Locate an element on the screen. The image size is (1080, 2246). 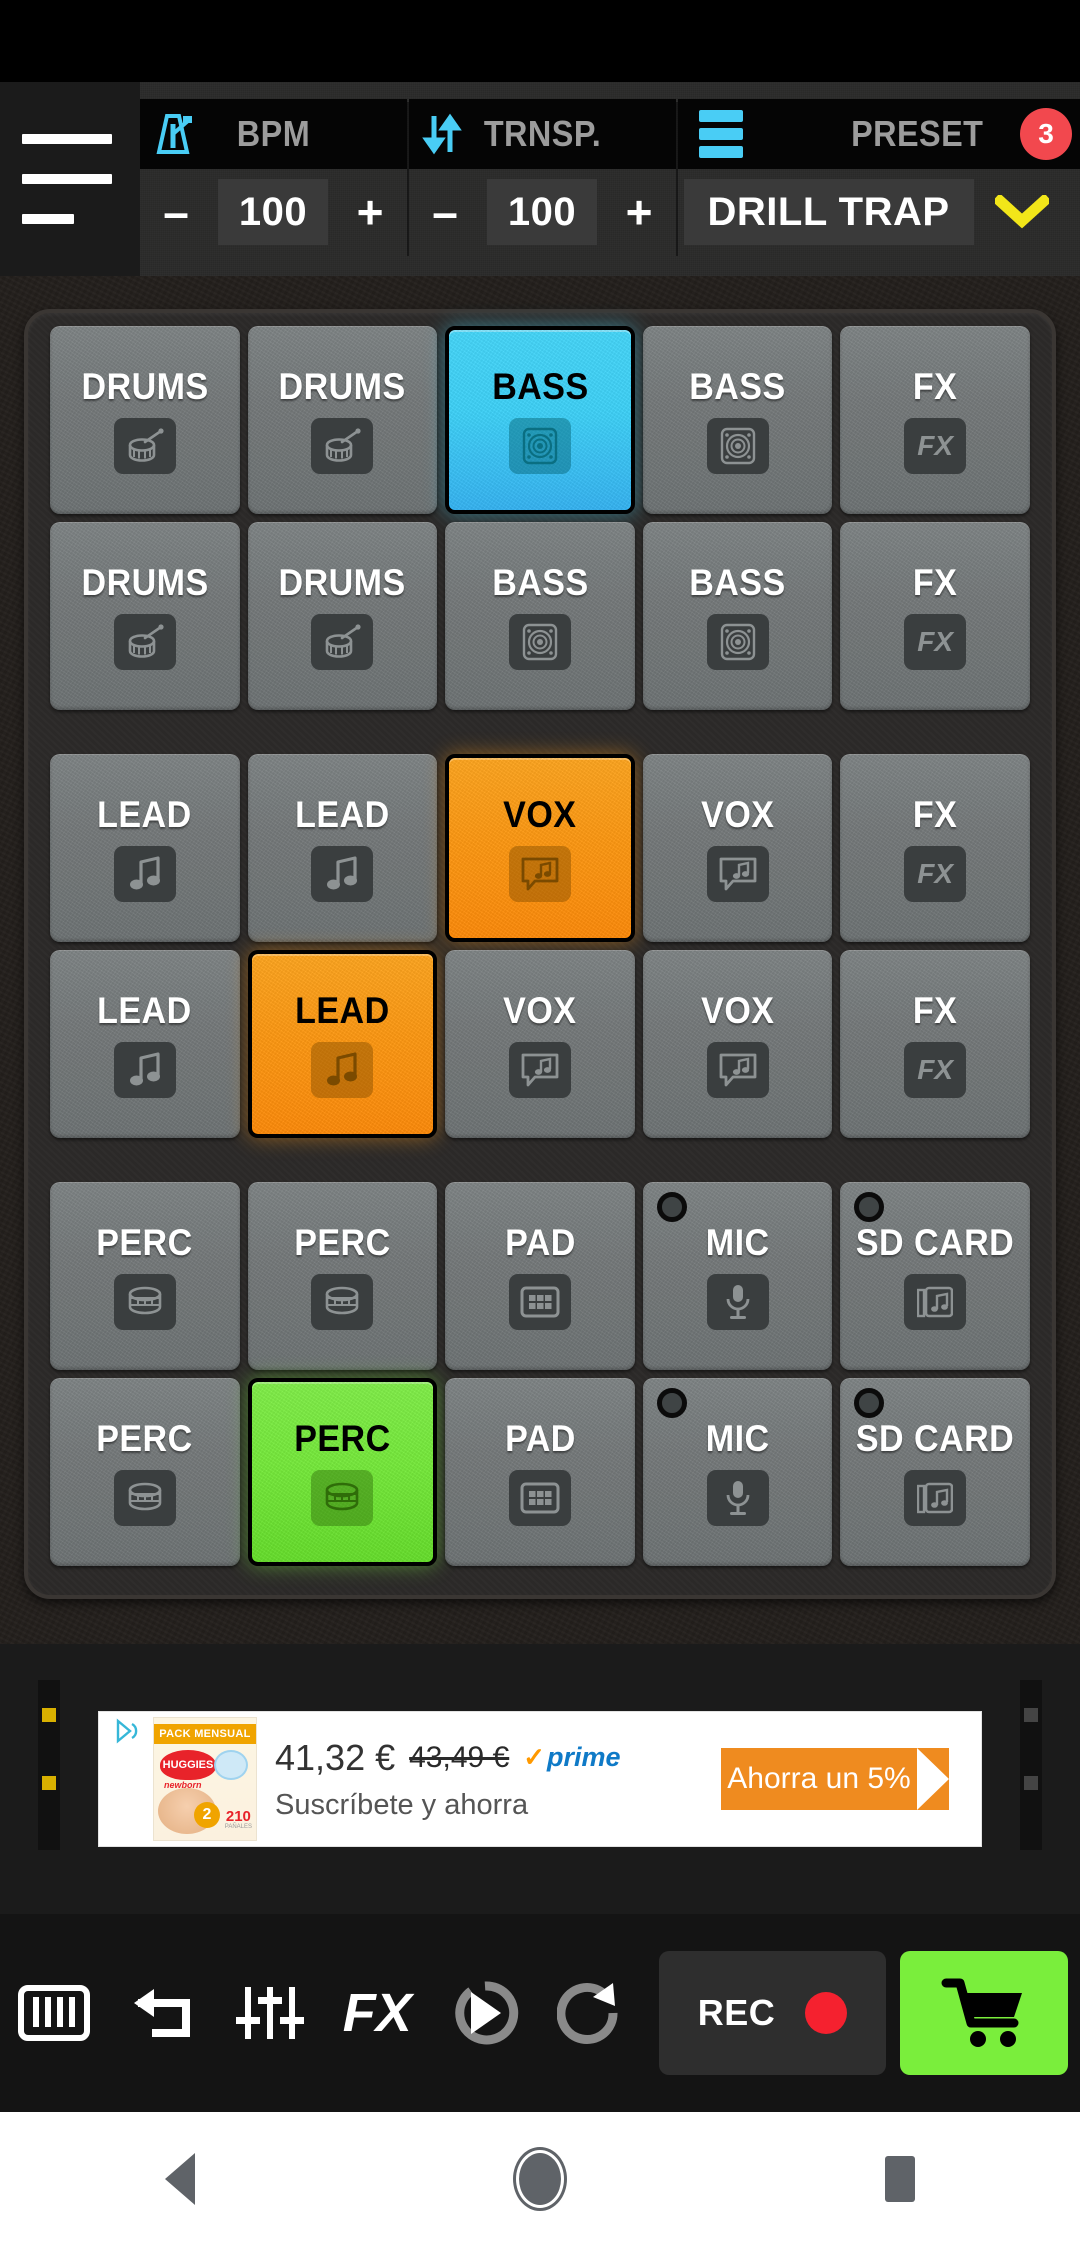
pad-fx-0-0-4: FX FX is located at coordinates (935, 420).